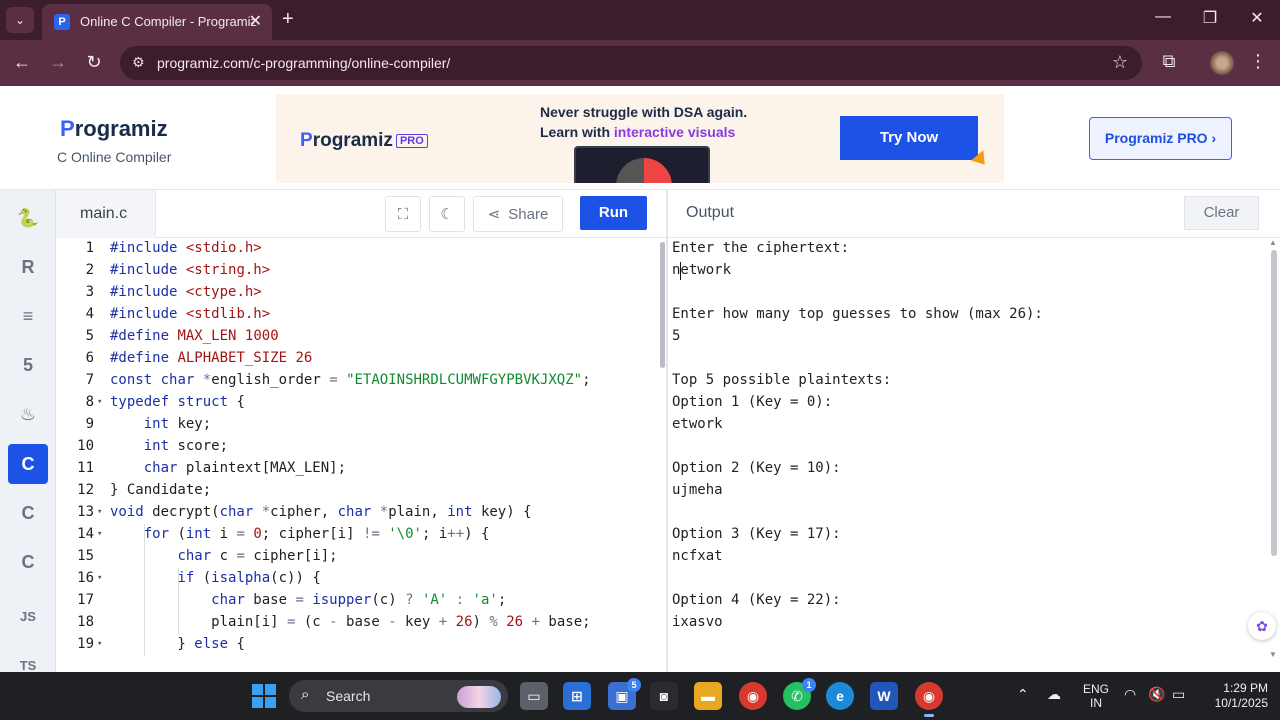 Image resolution: width=1280 pixels, height=720 pixels. Describe the element at coordinates (28, 616) in the screenshot. I see `sidebar-js-icon: JS` at that location.